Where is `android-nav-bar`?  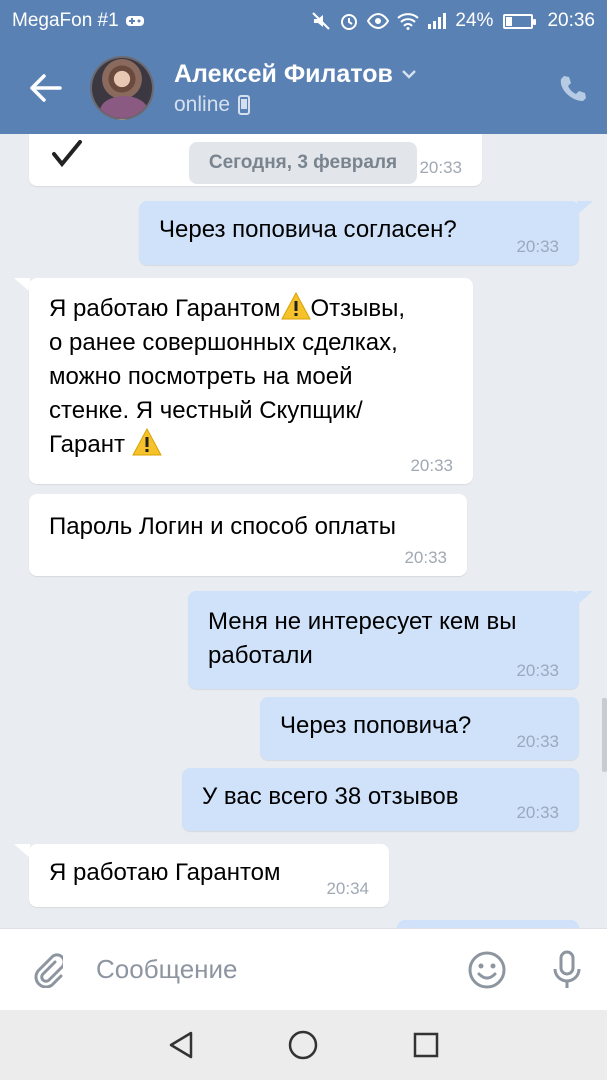 android-nav-bar is located at coordinates (303, 1045).